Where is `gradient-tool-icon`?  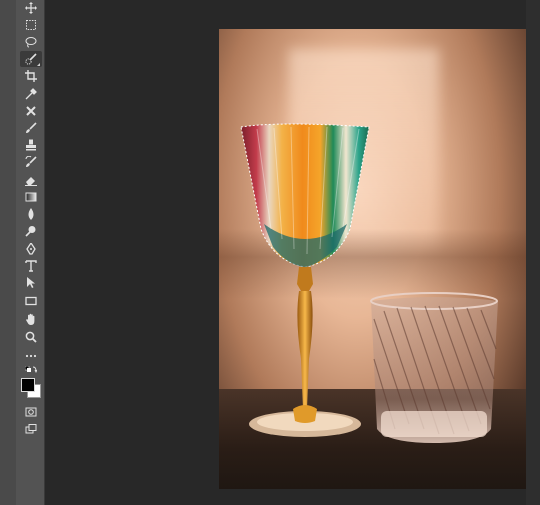
gradient-tool-icon is located at coordinates (31, 197).